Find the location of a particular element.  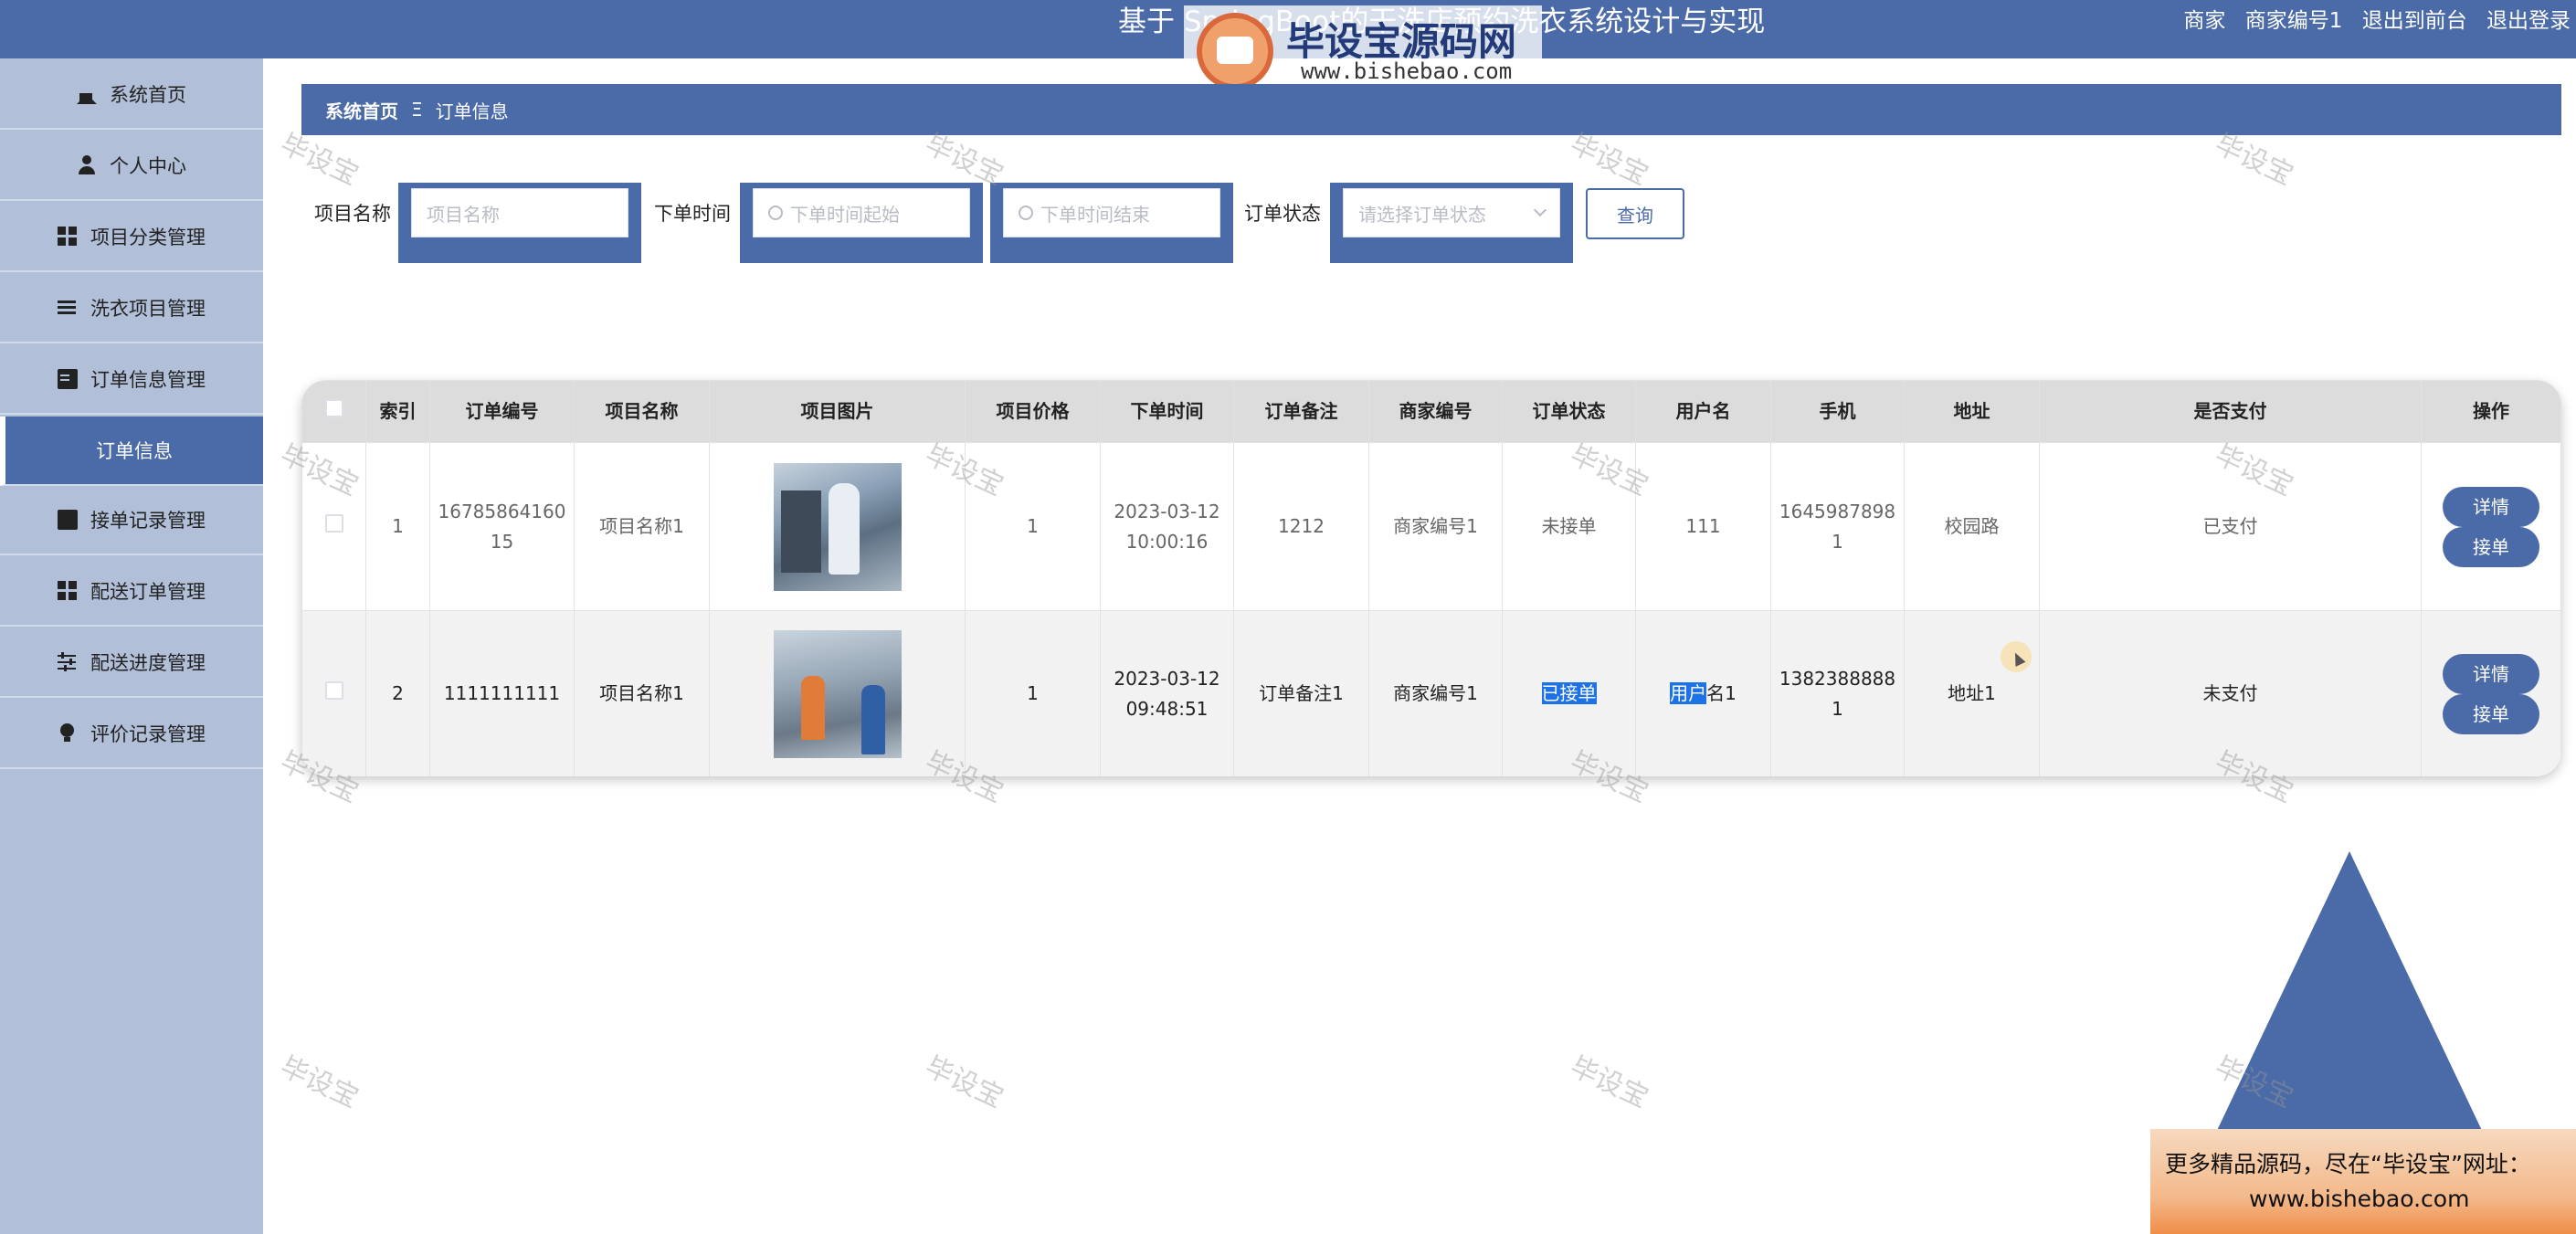

sidebar-item-label: 订单信息 is located at coordinates (134, 451).